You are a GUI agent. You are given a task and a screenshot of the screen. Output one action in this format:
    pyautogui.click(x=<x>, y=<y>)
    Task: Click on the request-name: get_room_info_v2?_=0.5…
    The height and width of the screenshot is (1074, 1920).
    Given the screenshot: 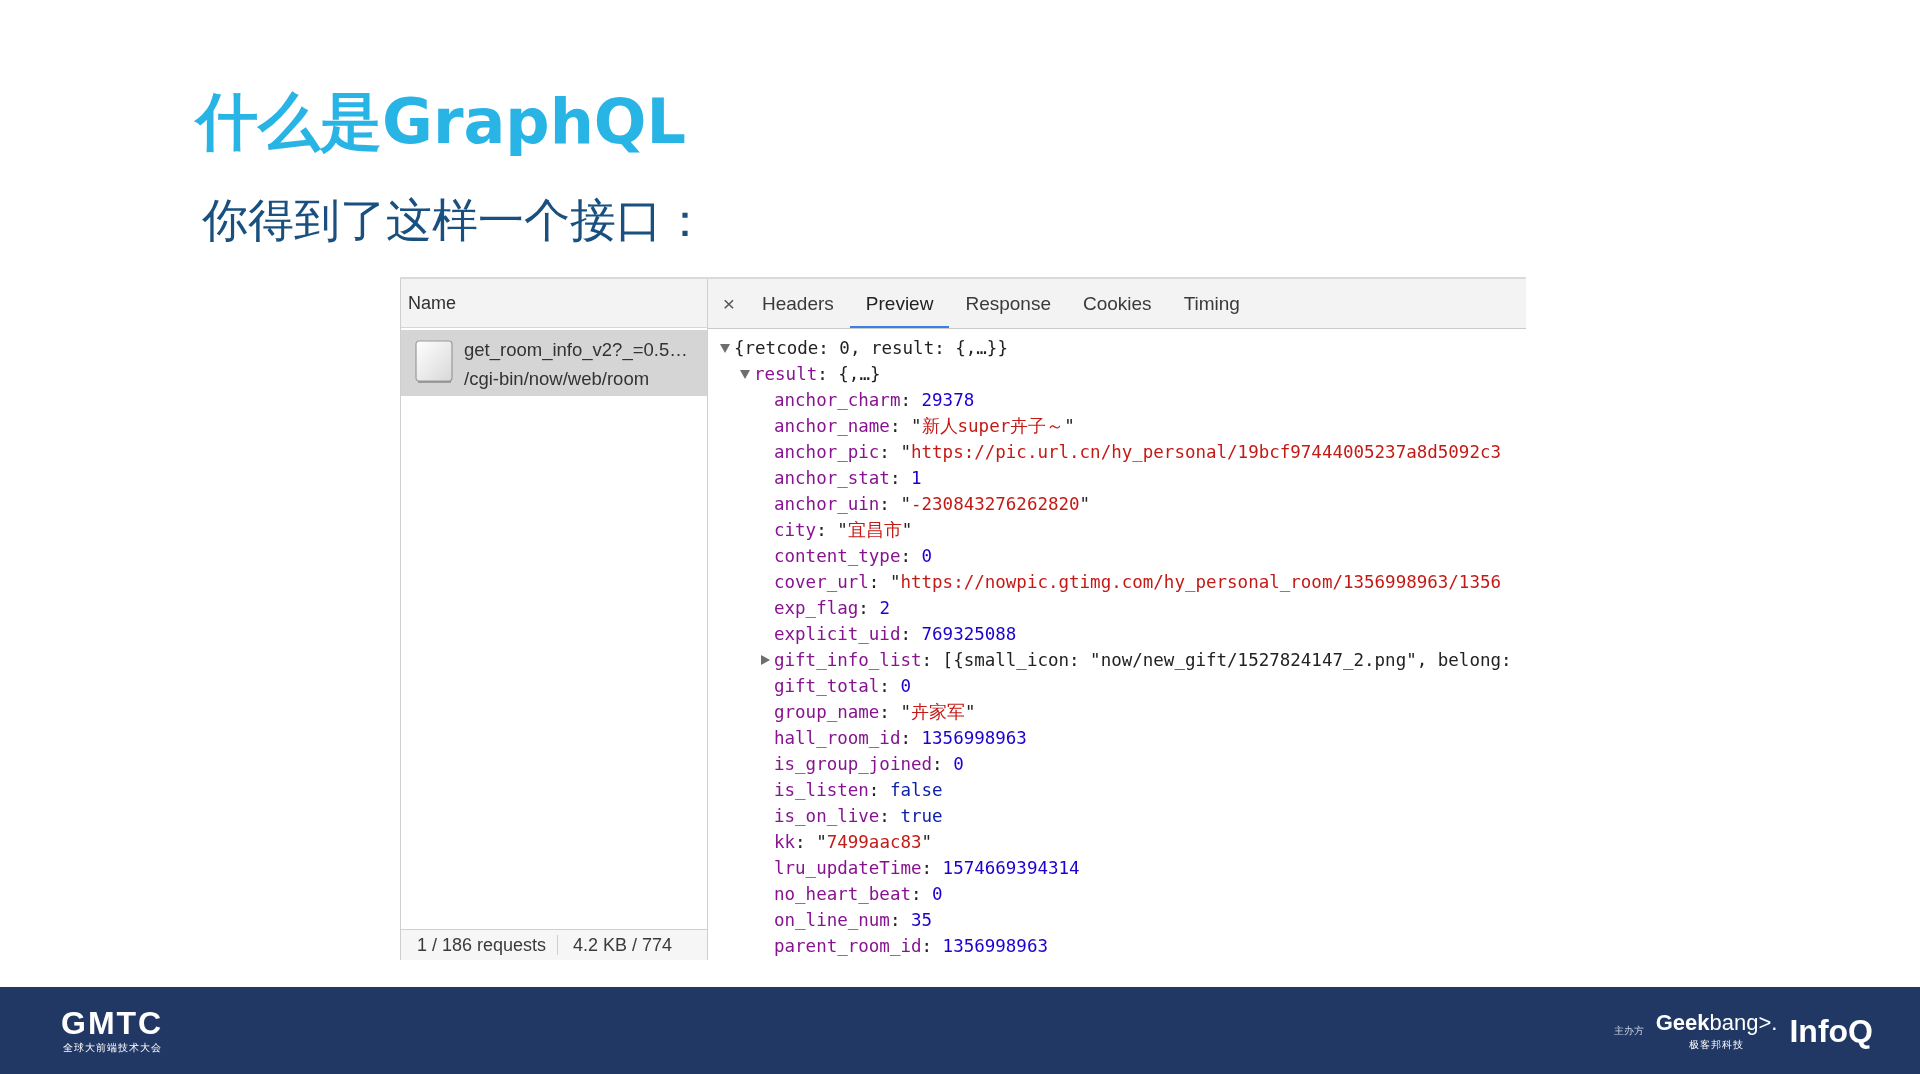 What is the action you would take?
    pyautogui.click(x=576, y=350)
    